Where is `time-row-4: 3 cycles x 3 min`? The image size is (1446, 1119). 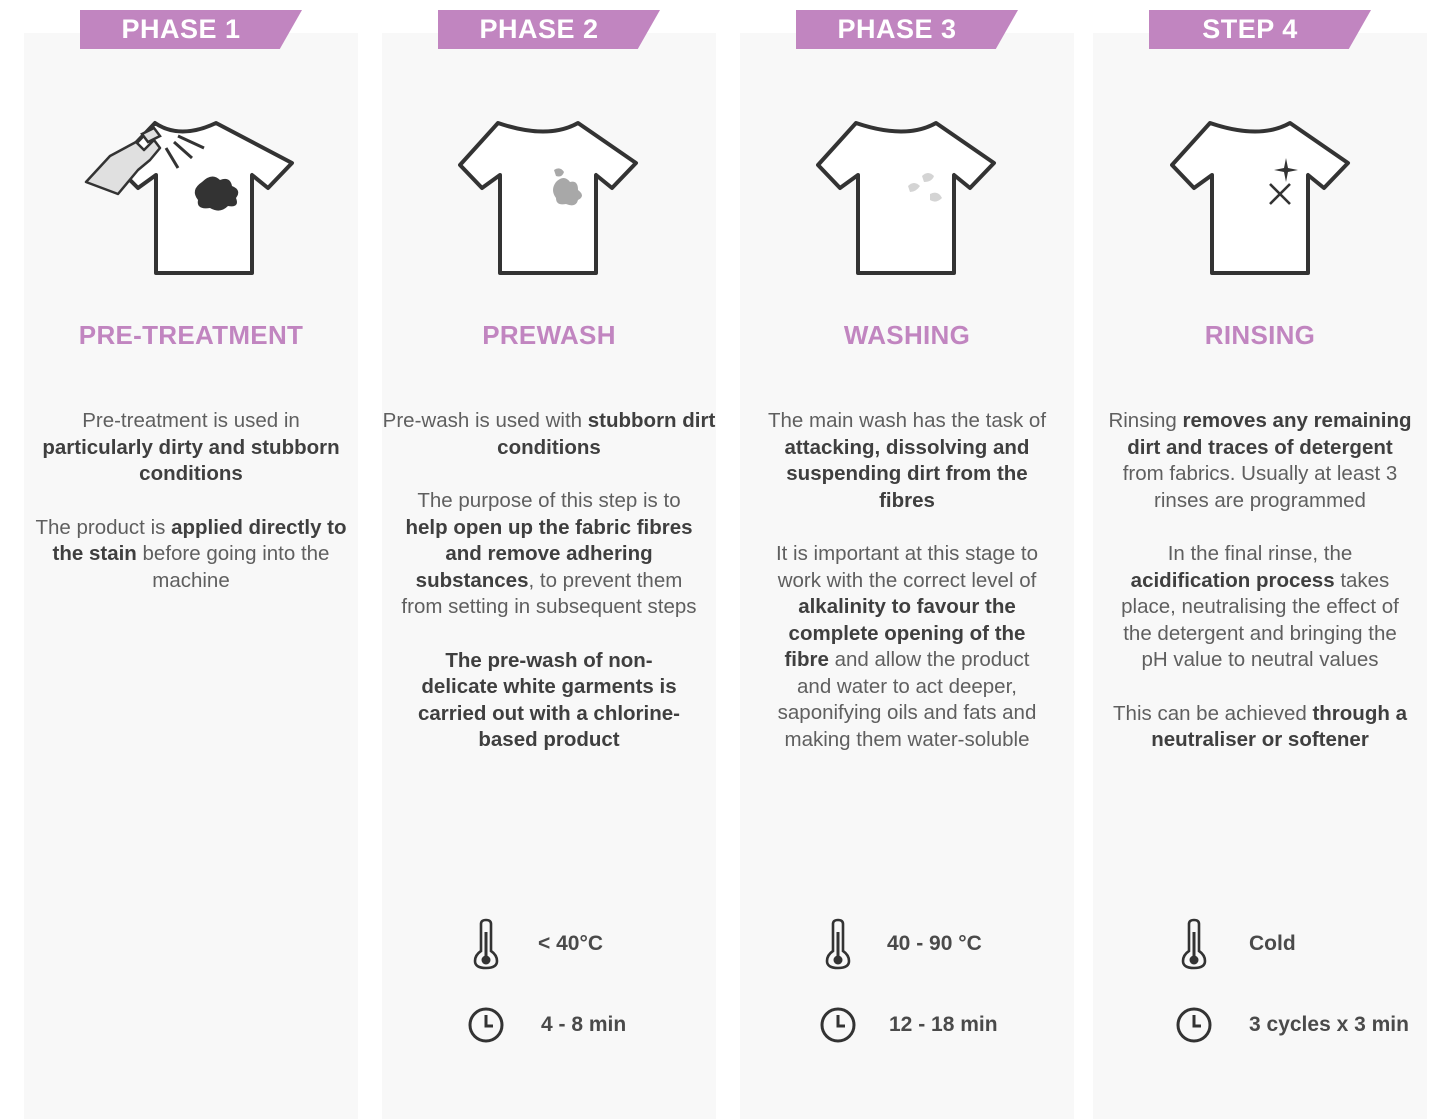 time-row-4: 3 cycles x 3 min is located at coordinates (1292, 1025).